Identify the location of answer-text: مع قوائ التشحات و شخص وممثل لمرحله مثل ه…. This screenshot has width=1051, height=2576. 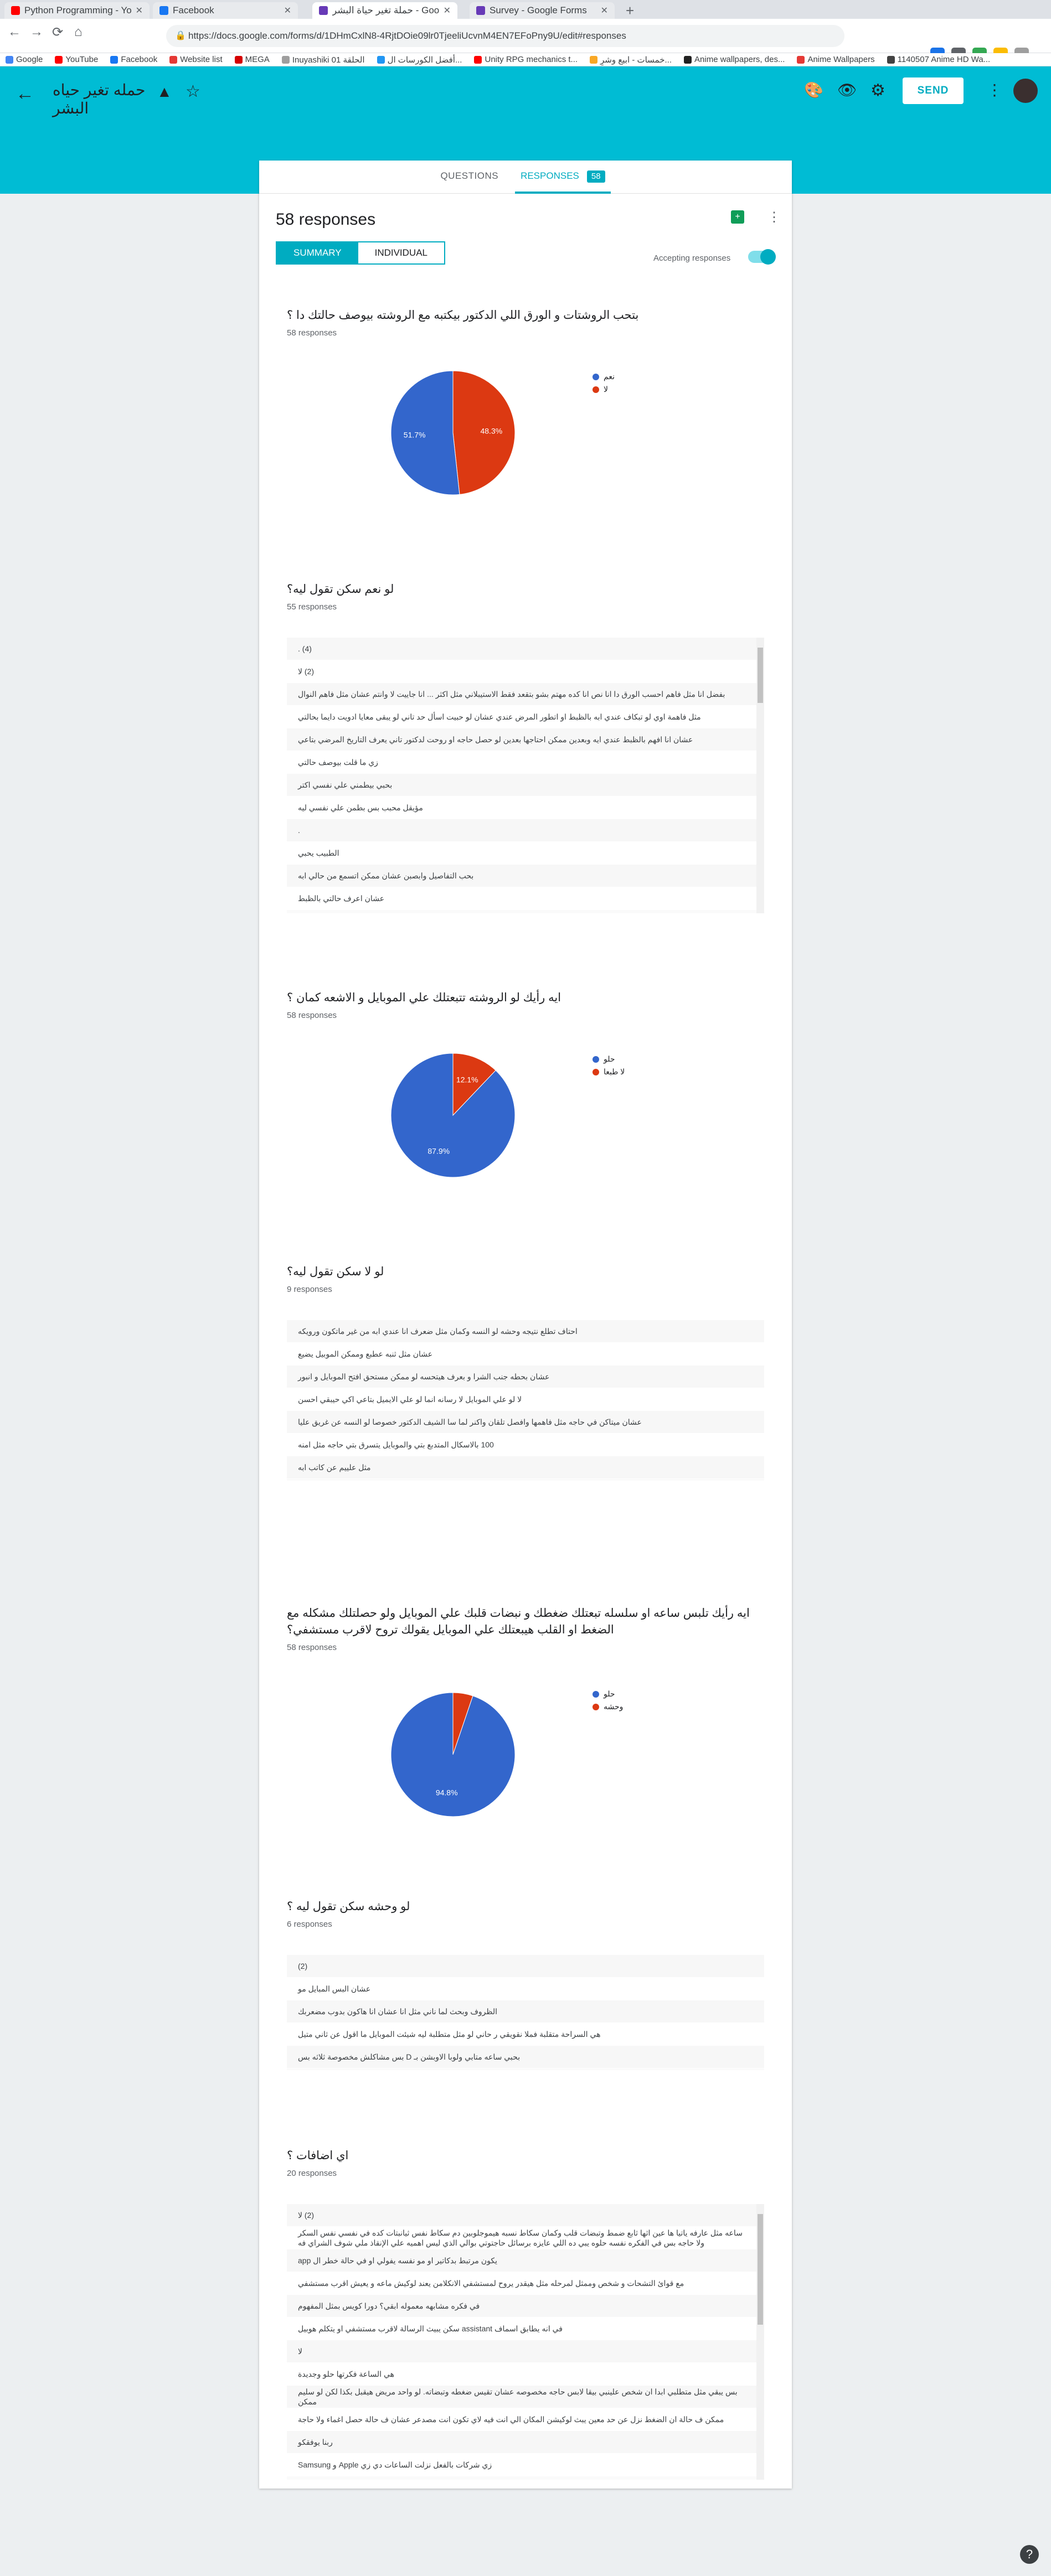
(491, 2283).